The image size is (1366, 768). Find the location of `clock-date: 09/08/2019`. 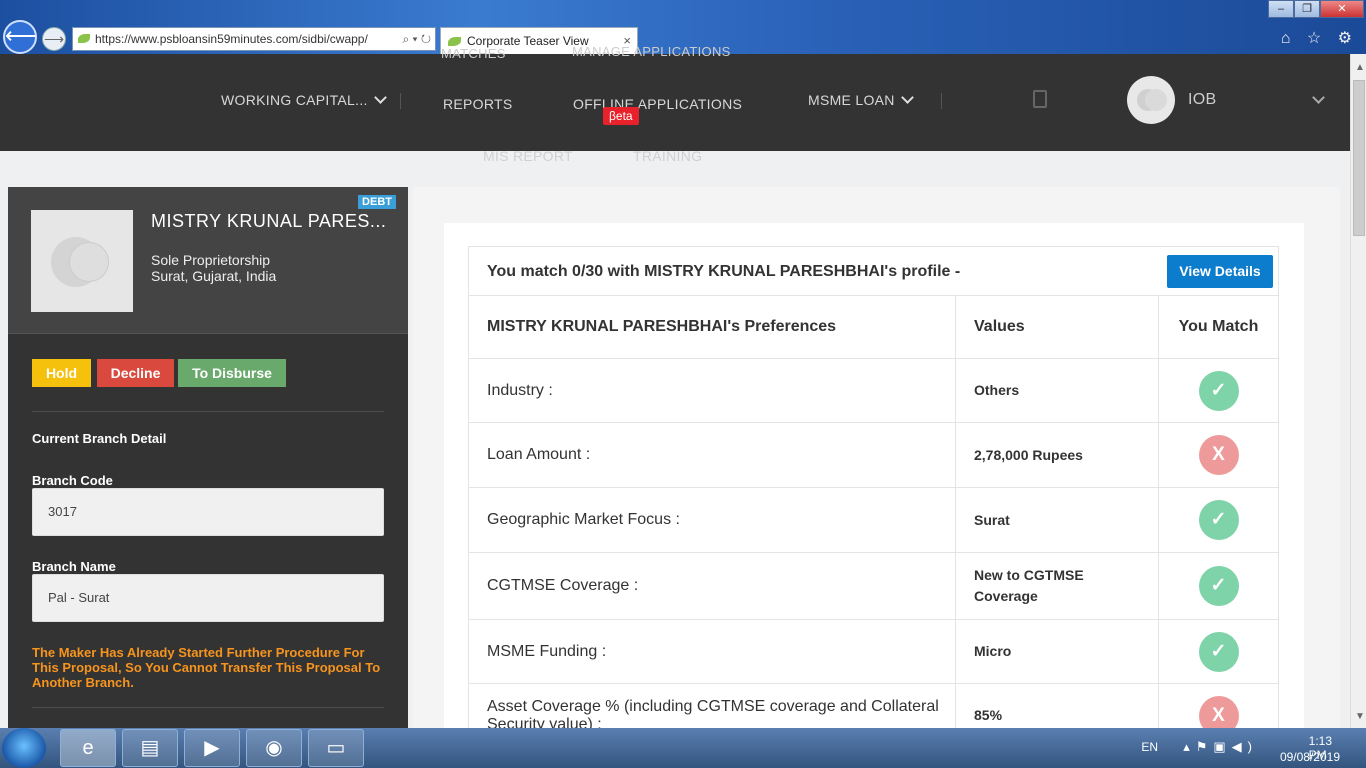

clock-date: 09/08/2019 is located at coordinates (1310, 757).